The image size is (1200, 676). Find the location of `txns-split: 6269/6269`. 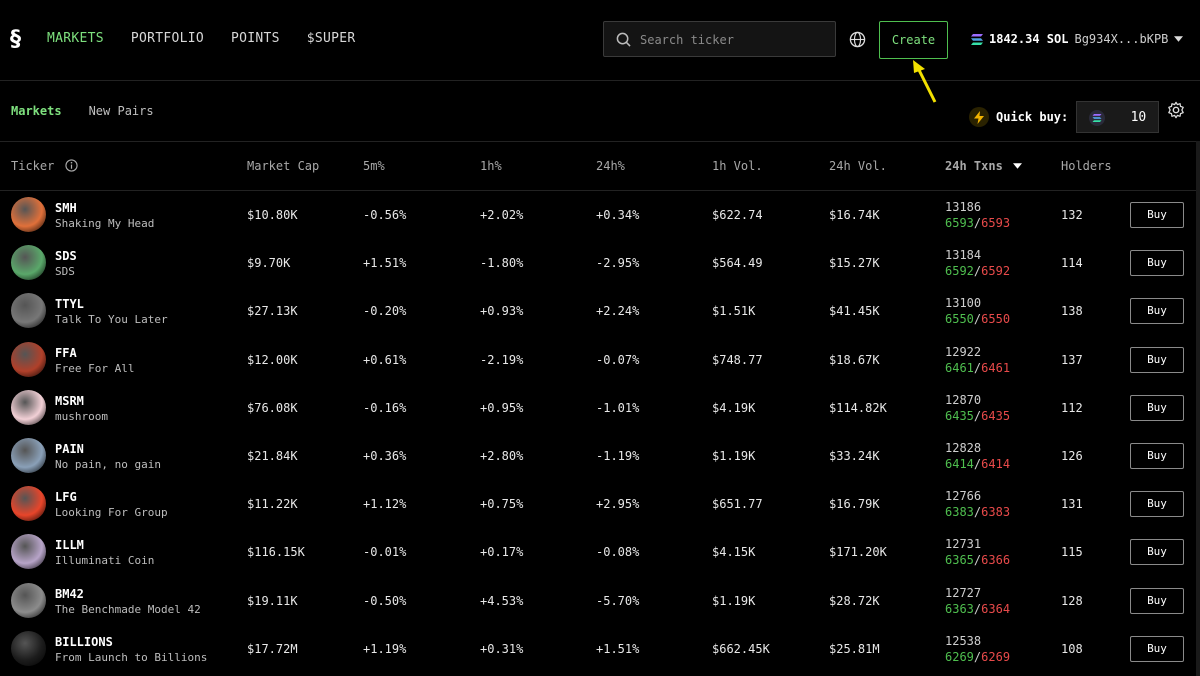

txns-split: 6269/6269 is located at coordinates (977, 657).